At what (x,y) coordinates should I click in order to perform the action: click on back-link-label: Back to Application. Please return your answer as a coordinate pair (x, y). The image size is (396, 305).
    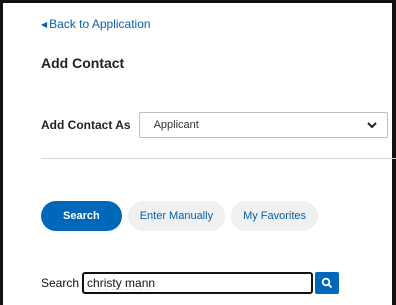
    Looking at the image, I should click on (100, 24).